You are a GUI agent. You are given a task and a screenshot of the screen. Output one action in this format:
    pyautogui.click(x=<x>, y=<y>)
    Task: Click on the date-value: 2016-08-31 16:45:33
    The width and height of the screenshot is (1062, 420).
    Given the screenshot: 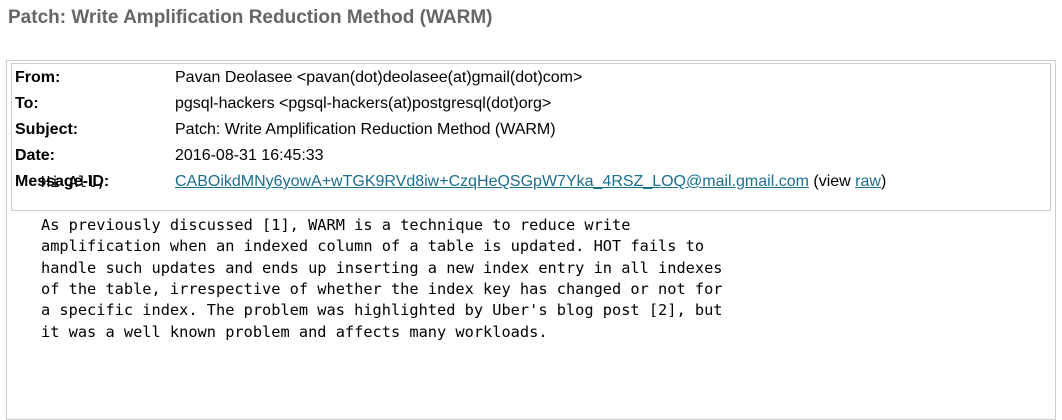 What is the action you would take?
    pyautogui.click(x=249, y=155)
    